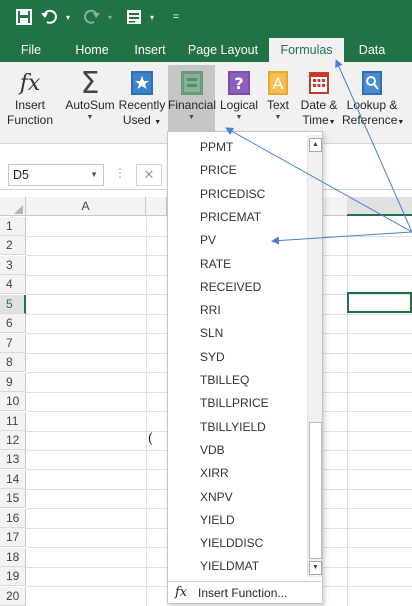 This screenshot has height=606, width=412. What do you see at coordinates (13, 557) in the screenshot?
I see `row-header: 18` at bounding box center [13, 557].